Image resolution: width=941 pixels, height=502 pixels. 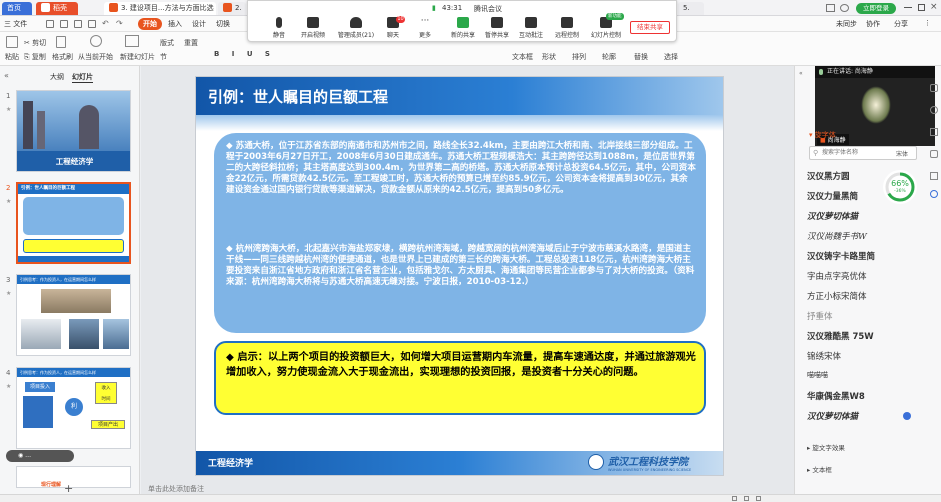 I want to click on notes-placeholder: 单击此处添加备注, so click(x=176, y=489).